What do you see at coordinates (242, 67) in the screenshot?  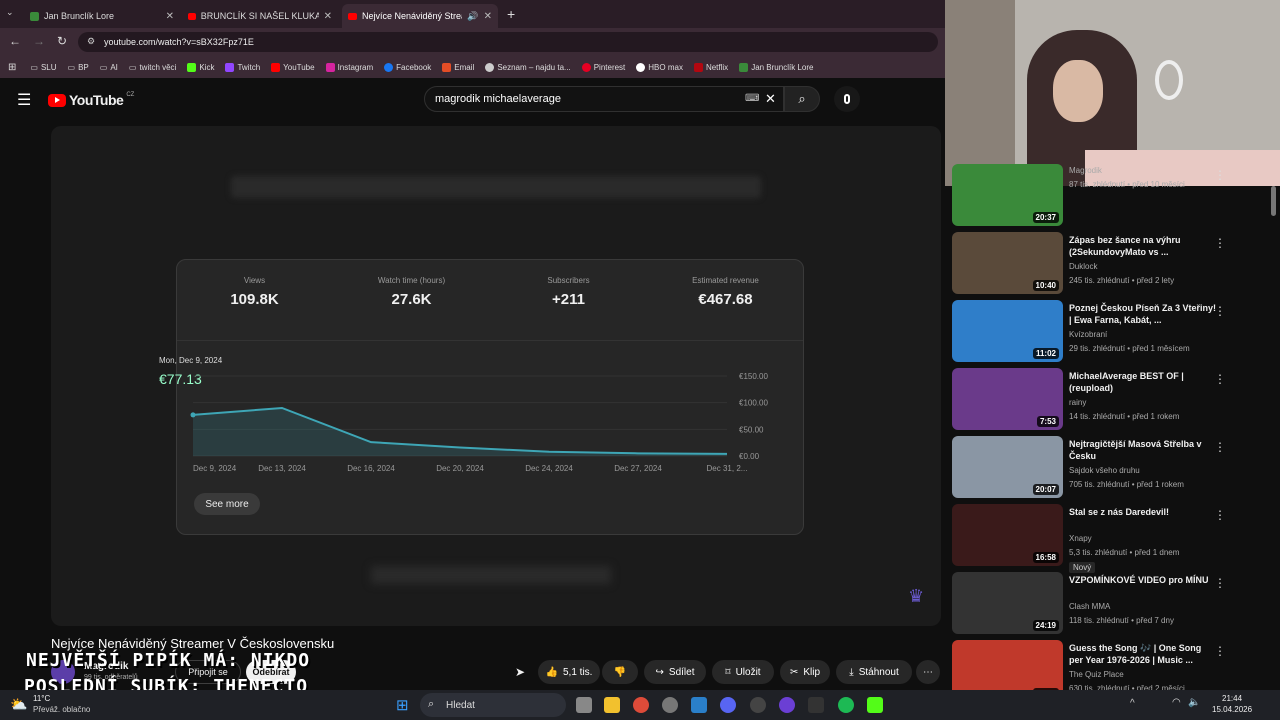 I see `bookmark-twitch: Twitch` at bounding box center [242, 67].